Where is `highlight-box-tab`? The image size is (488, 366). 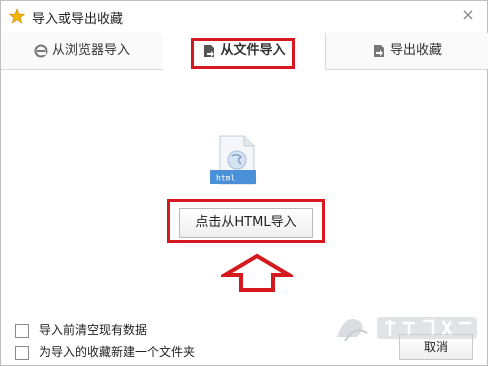
highlight-box-tab is located at coordinates (243, 53).